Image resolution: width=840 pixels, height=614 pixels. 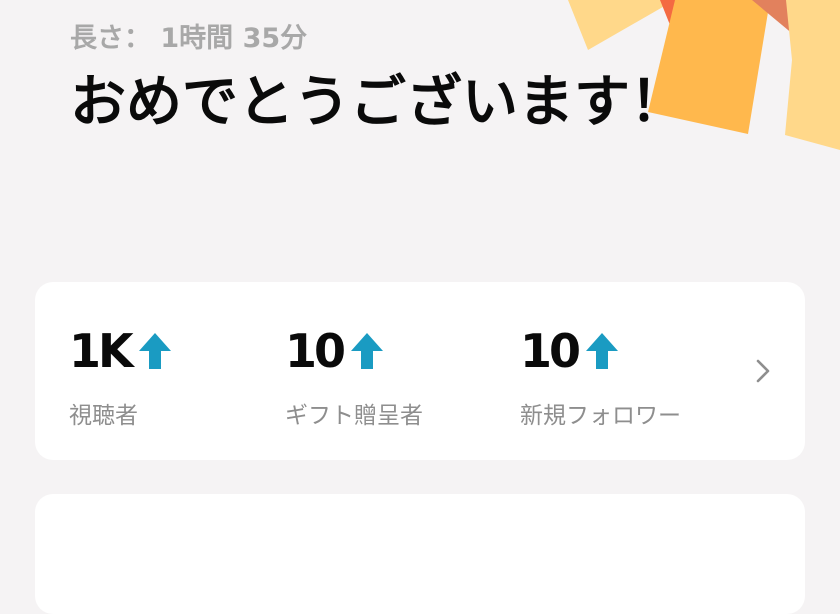 I want to click on congratulations-title: おめでとうございます！, so click(x=378, y=102).